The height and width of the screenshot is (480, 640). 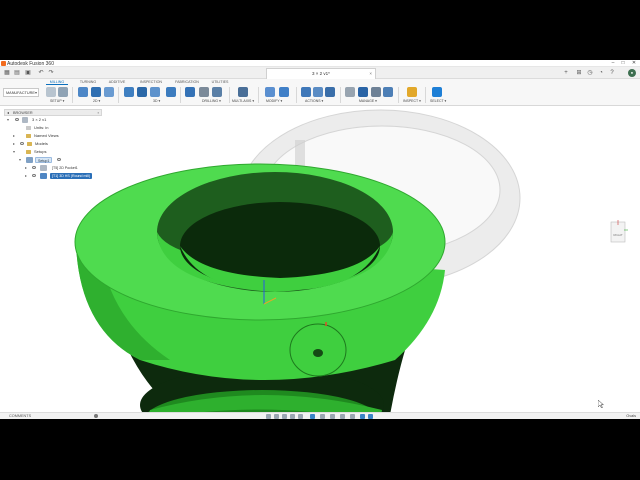 I want to click on thread-icon, so click(x=217, y=92).